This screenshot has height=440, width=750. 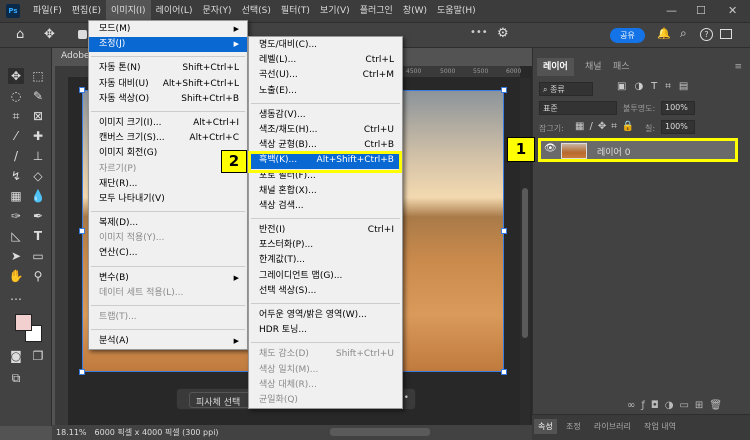 What do you see at coordinates (638, 150) in the screenshot?
I see `layer-row: 👁 레이어 0` at bounding box center [638, 150].